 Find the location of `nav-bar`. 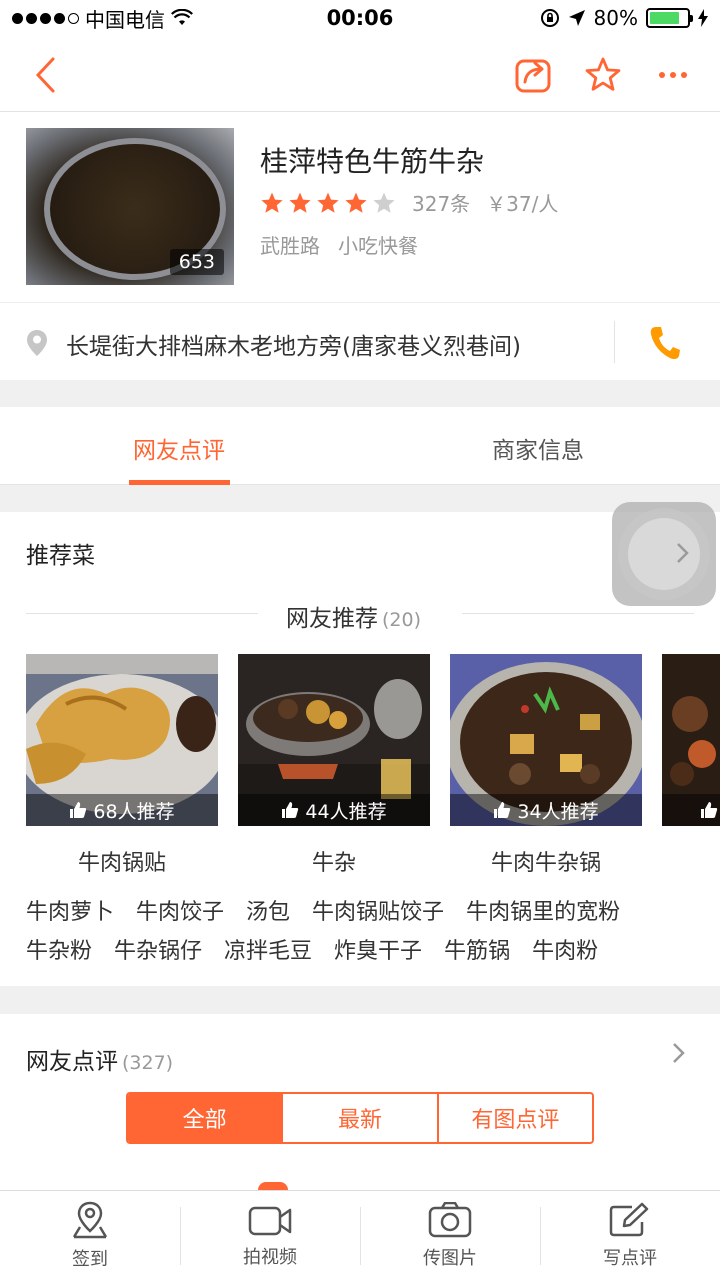

nav-bar is located at coordinates (360, 74).